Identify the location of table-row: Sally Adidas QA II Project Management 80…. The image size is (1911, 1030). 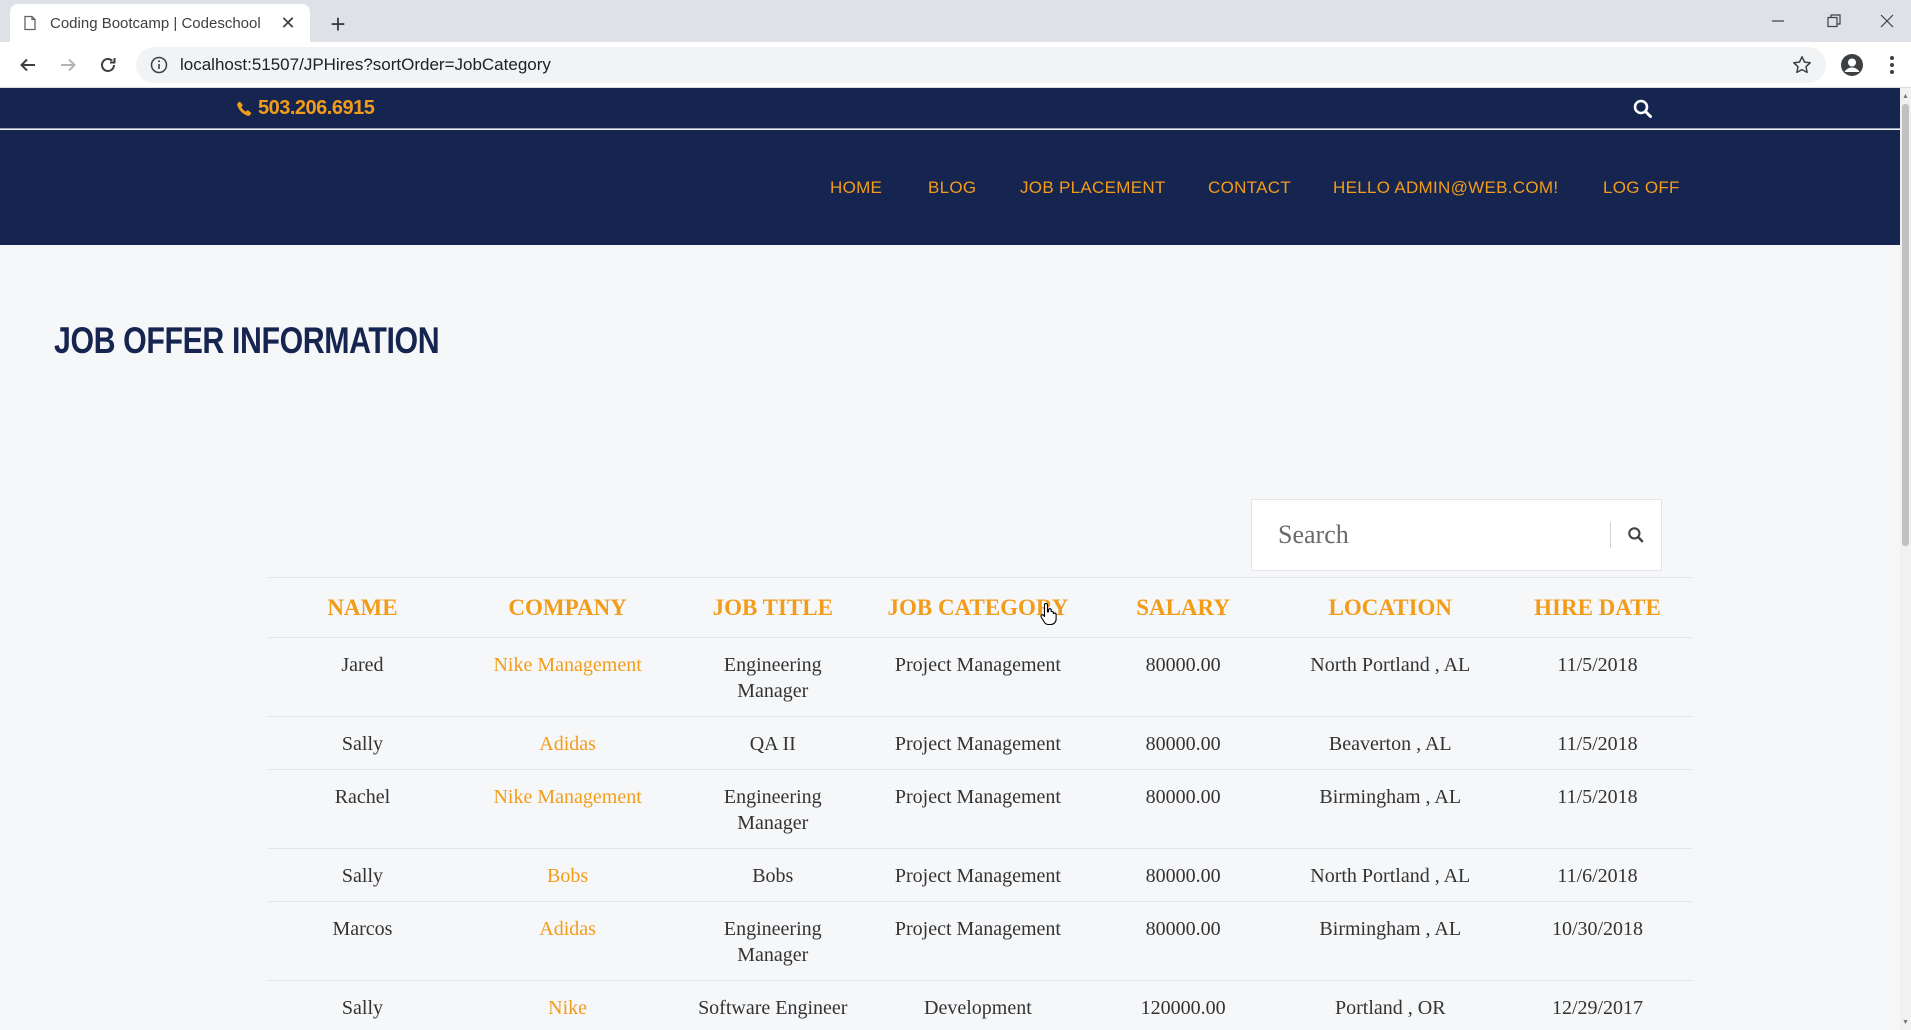
(980, 743).